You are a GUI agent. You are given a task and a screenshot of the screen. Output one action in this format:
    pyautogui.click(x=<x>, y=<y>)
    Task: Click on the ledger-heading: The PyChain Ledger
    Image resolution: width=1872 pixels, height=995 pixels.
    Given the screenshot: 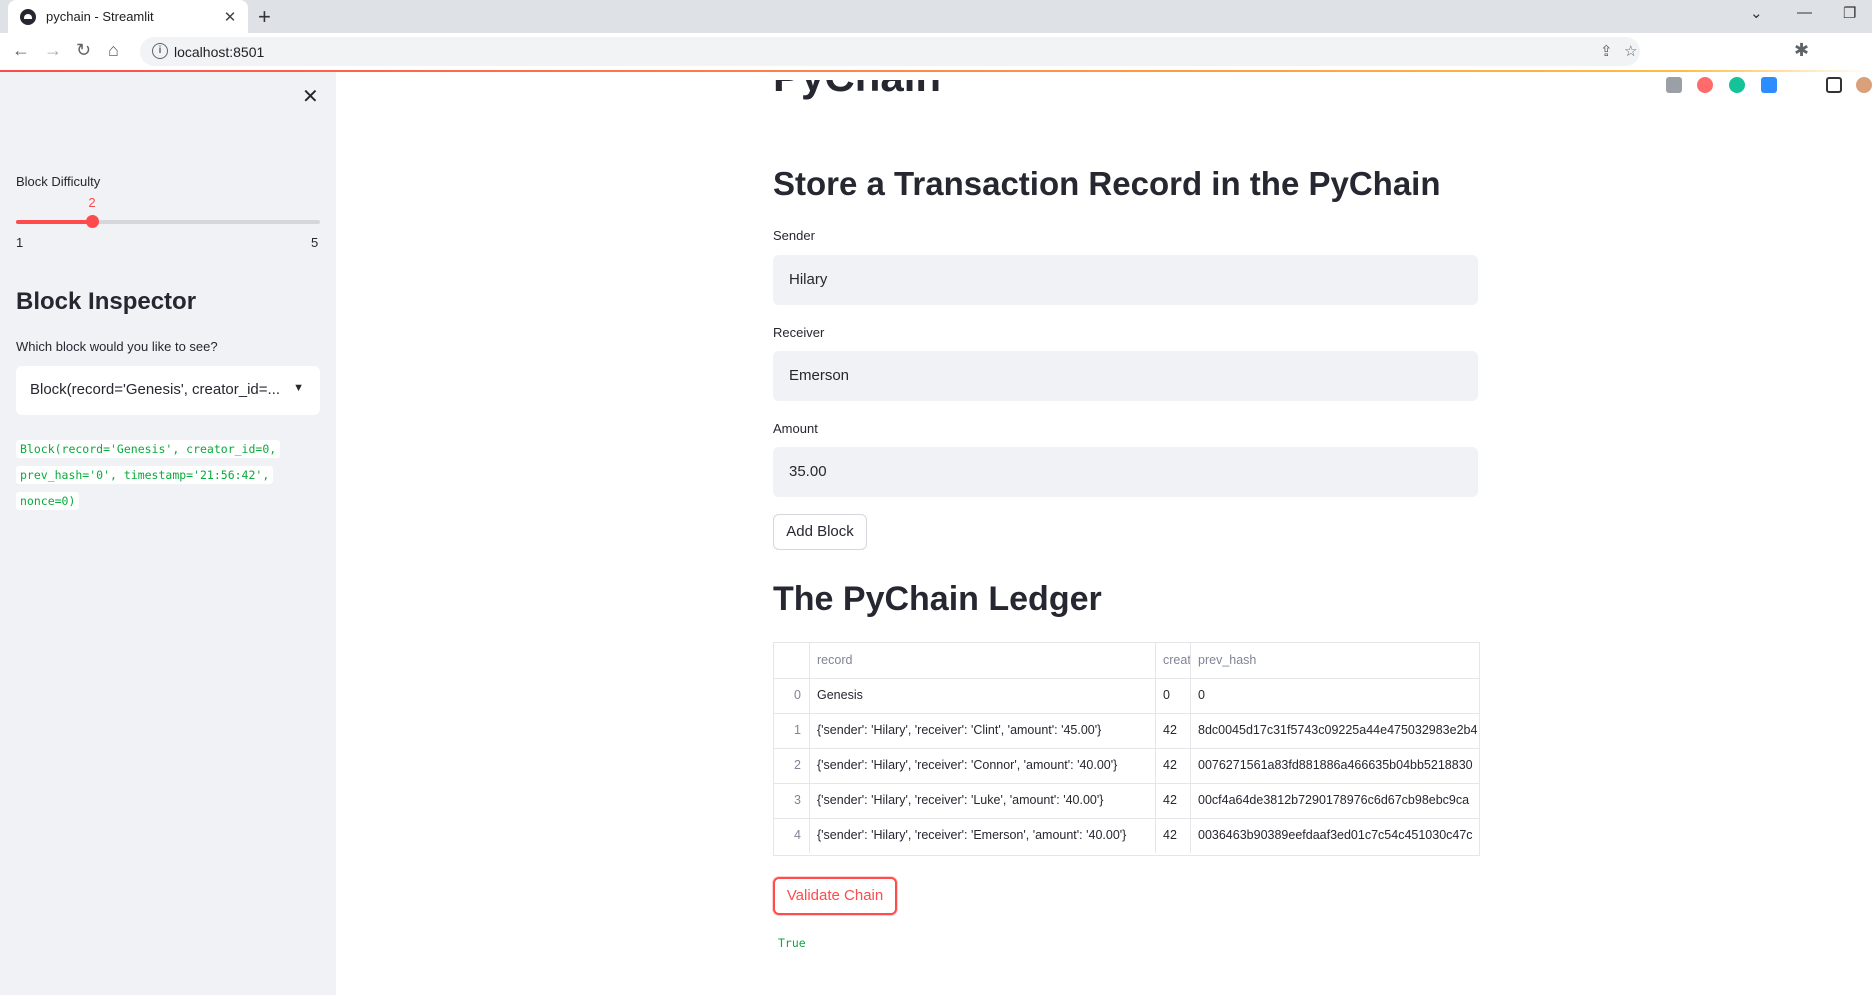 What is the action you would take?
    pyautogui.click(x=937, y=599)
    